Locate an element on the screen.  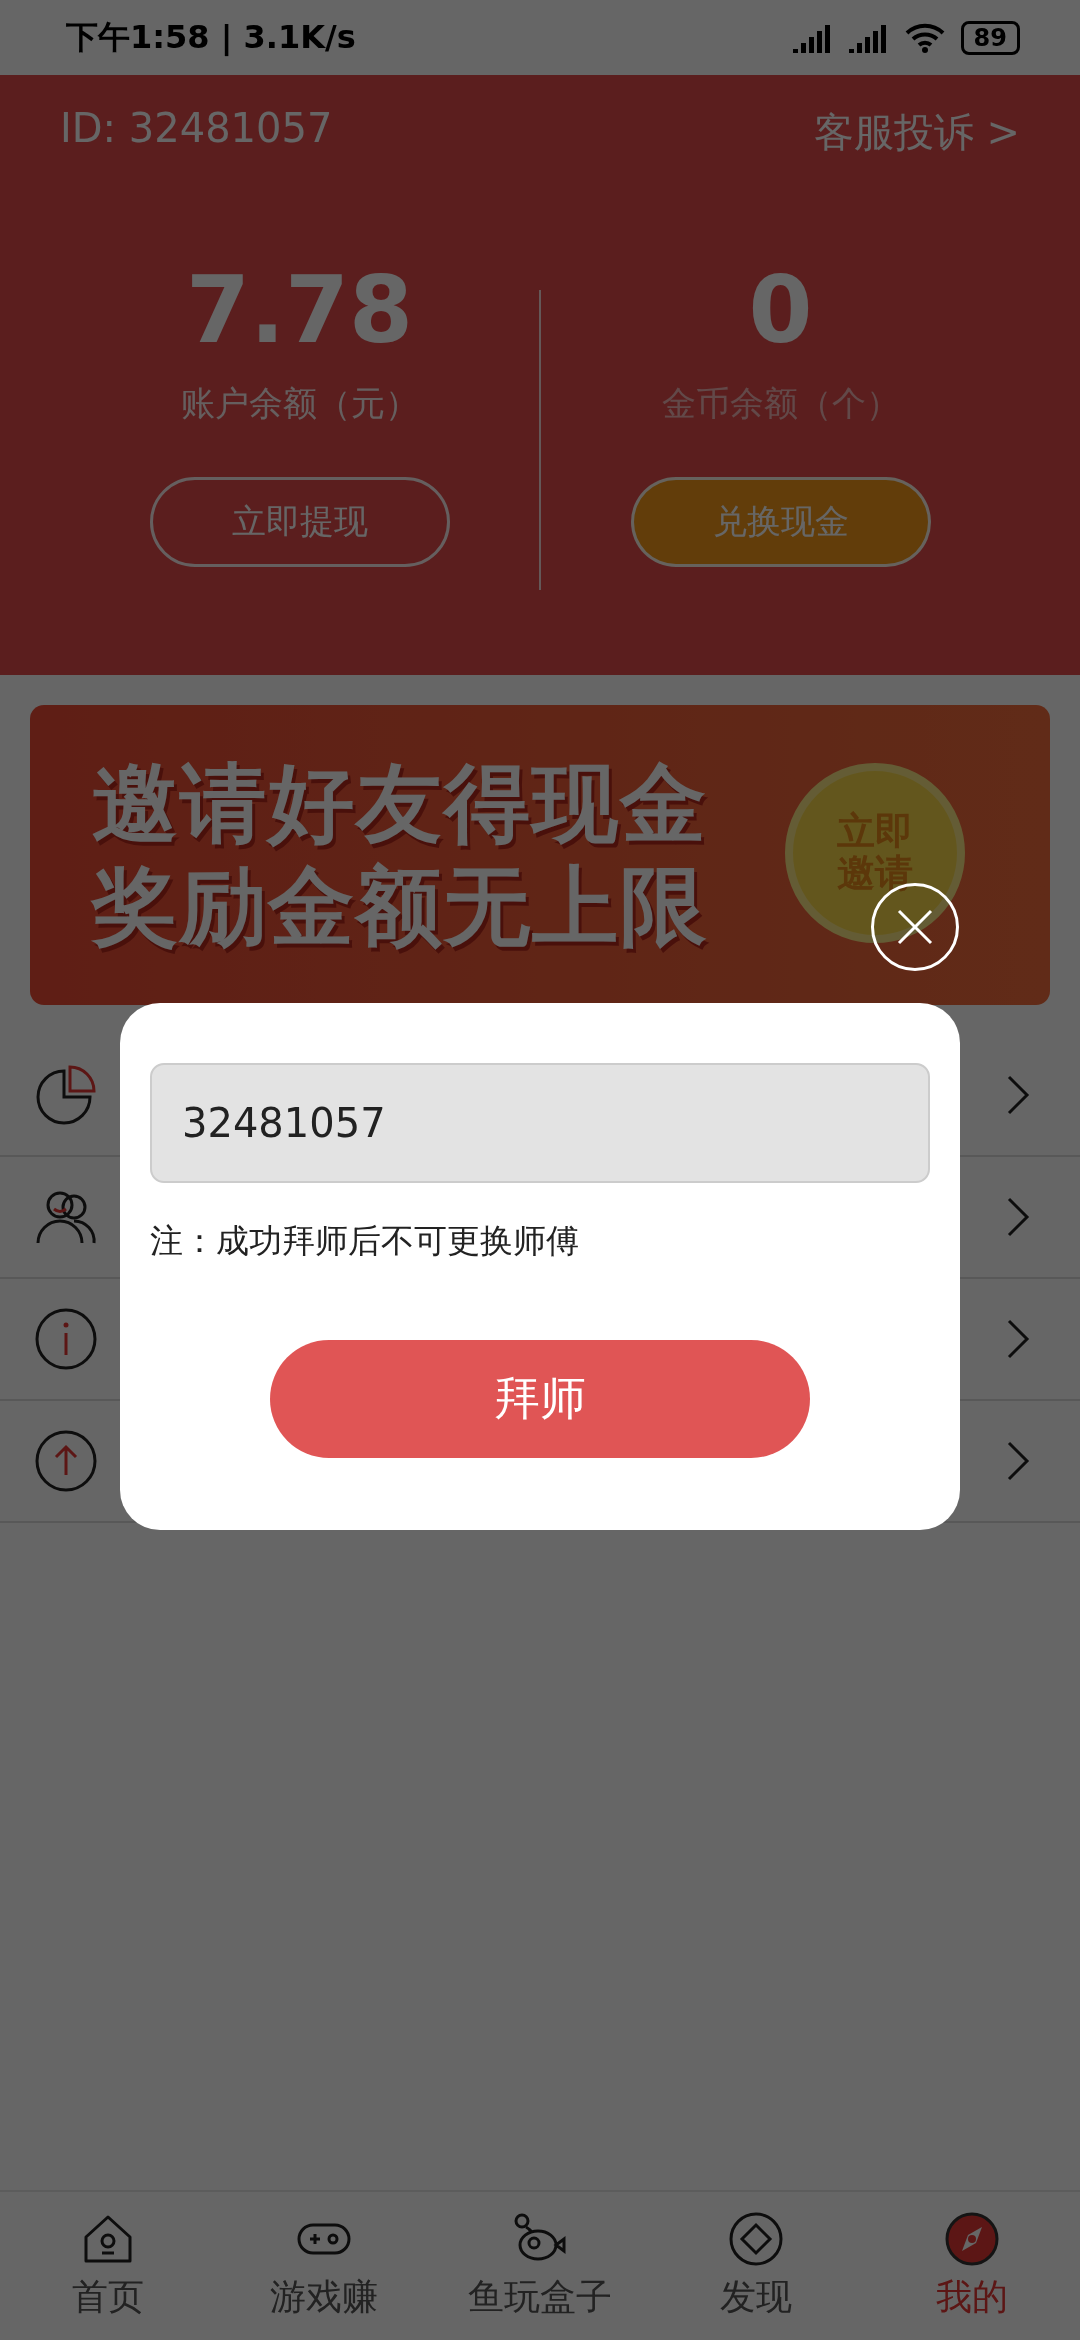
confirm-button: 拜师 is located at coordinates (540, 1399).